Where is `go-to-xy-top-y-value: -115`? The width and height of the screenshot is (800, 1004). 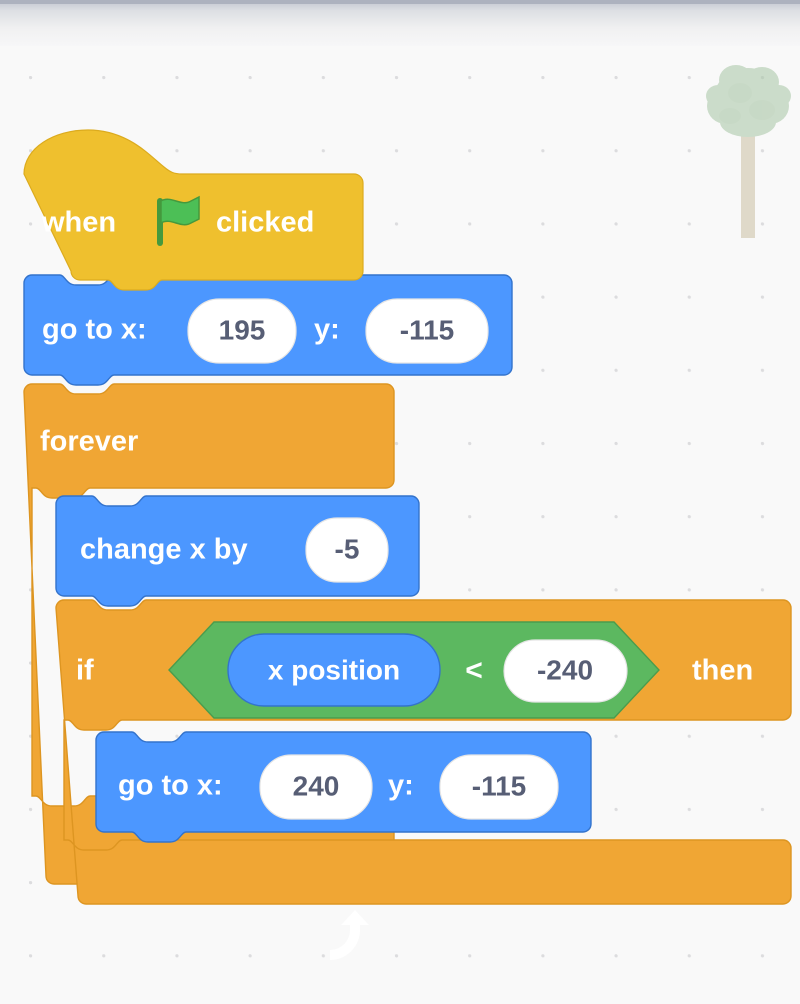 go-to-xy-top-y-value: -115 is located at coordinates (427, 329).